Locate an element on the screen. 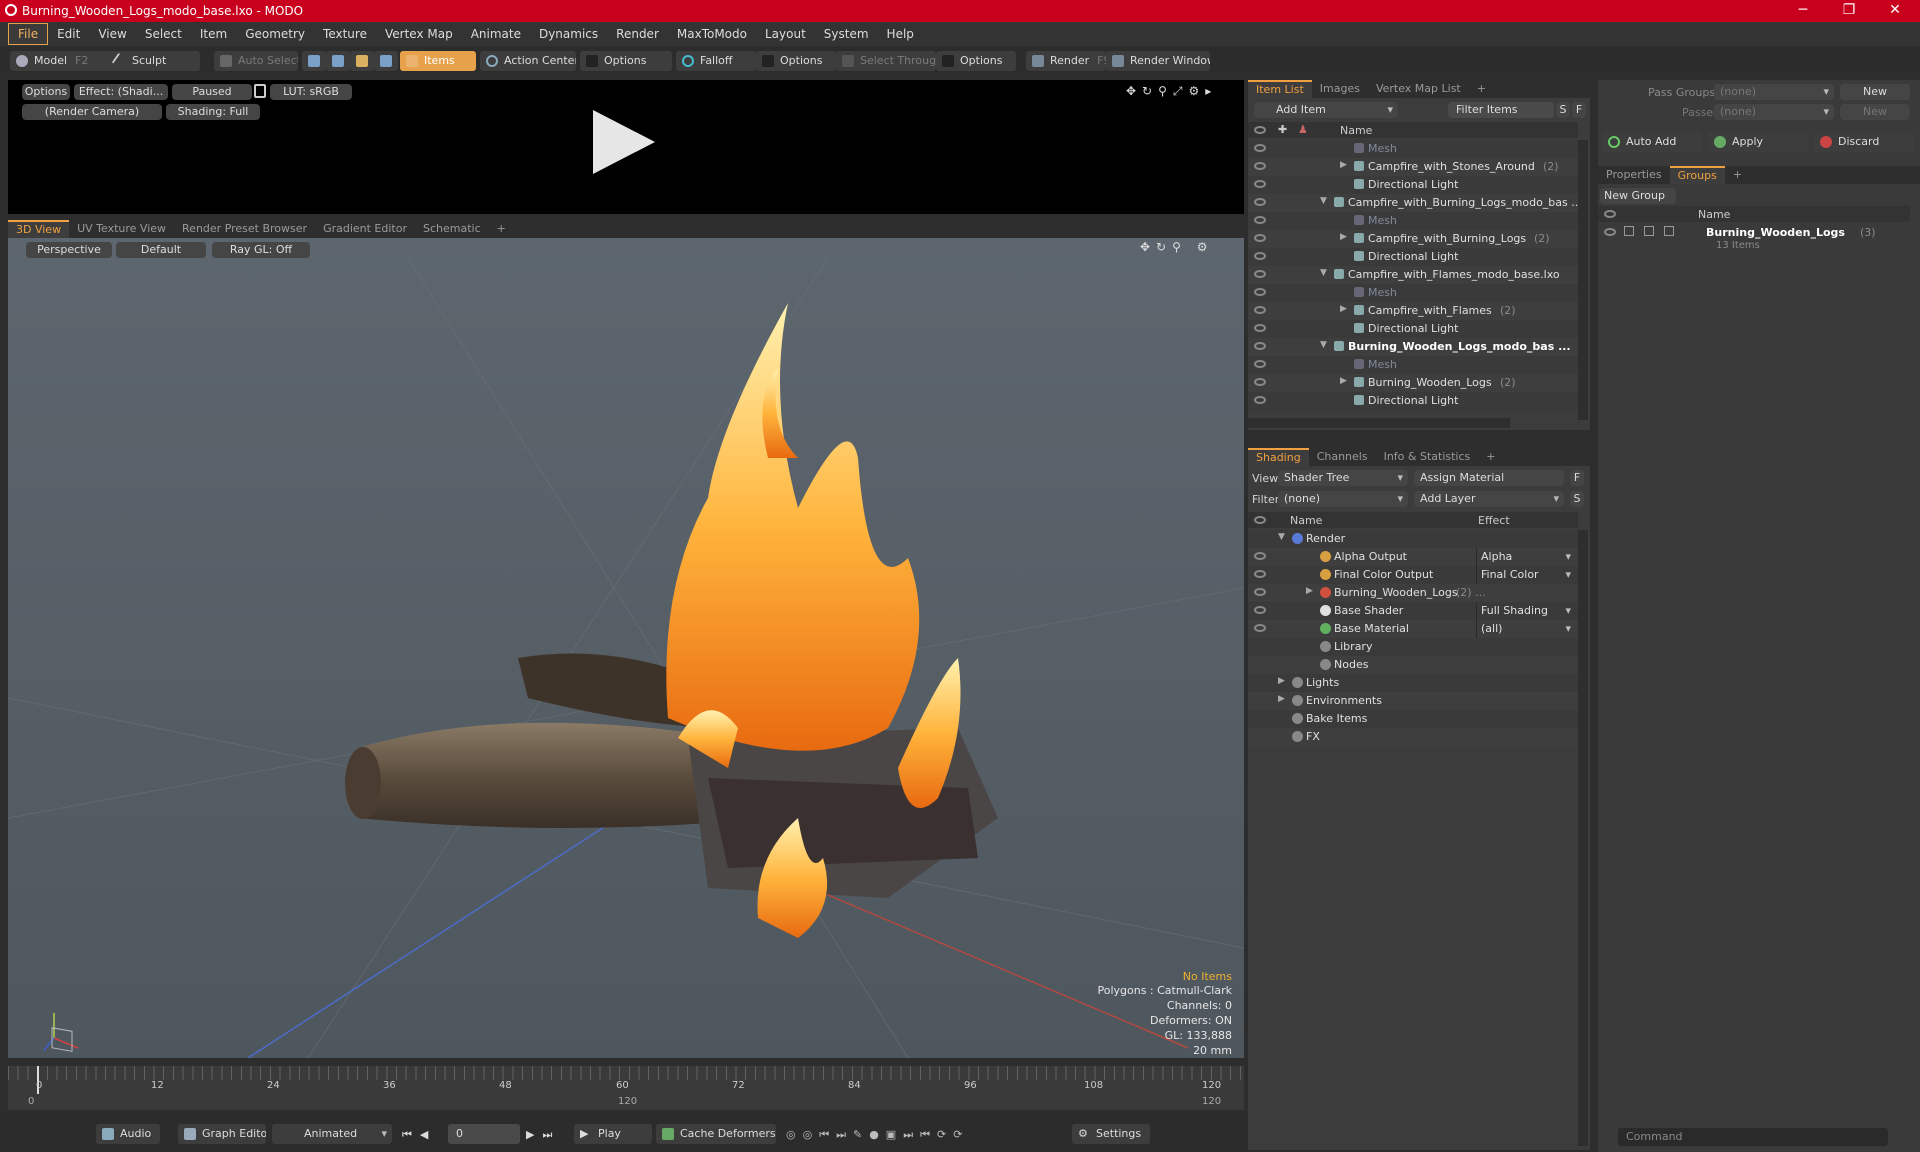 The width and height of the screenshot is (1920, 1152). select-through-button: Select Through is located at coordinates (886, 61).